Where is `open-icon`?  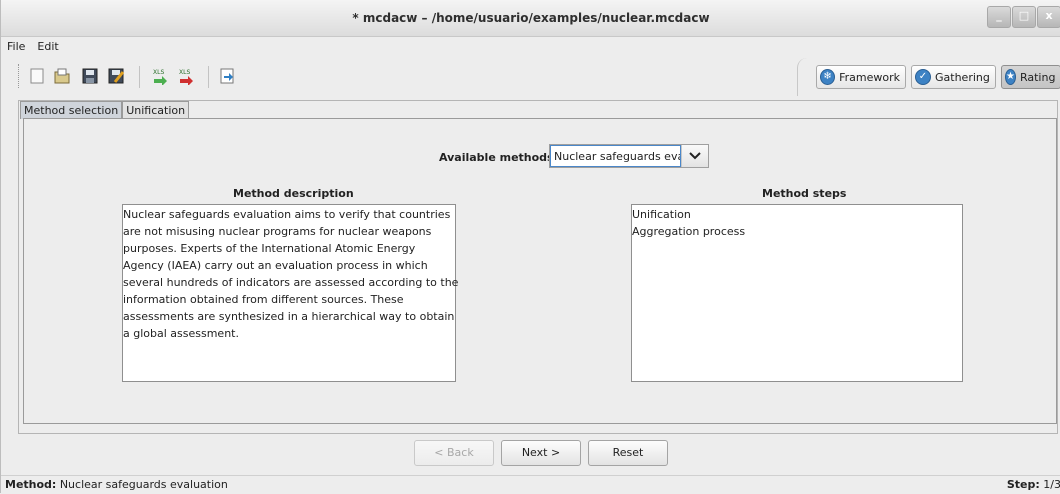
open-icon is located at coordinates (62, 76).